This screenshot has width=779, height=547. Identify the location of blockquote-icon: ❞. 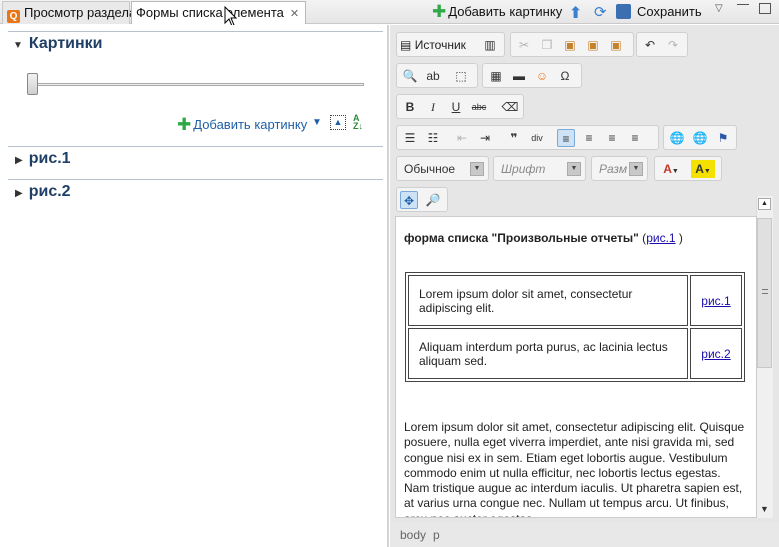
(514, 138).